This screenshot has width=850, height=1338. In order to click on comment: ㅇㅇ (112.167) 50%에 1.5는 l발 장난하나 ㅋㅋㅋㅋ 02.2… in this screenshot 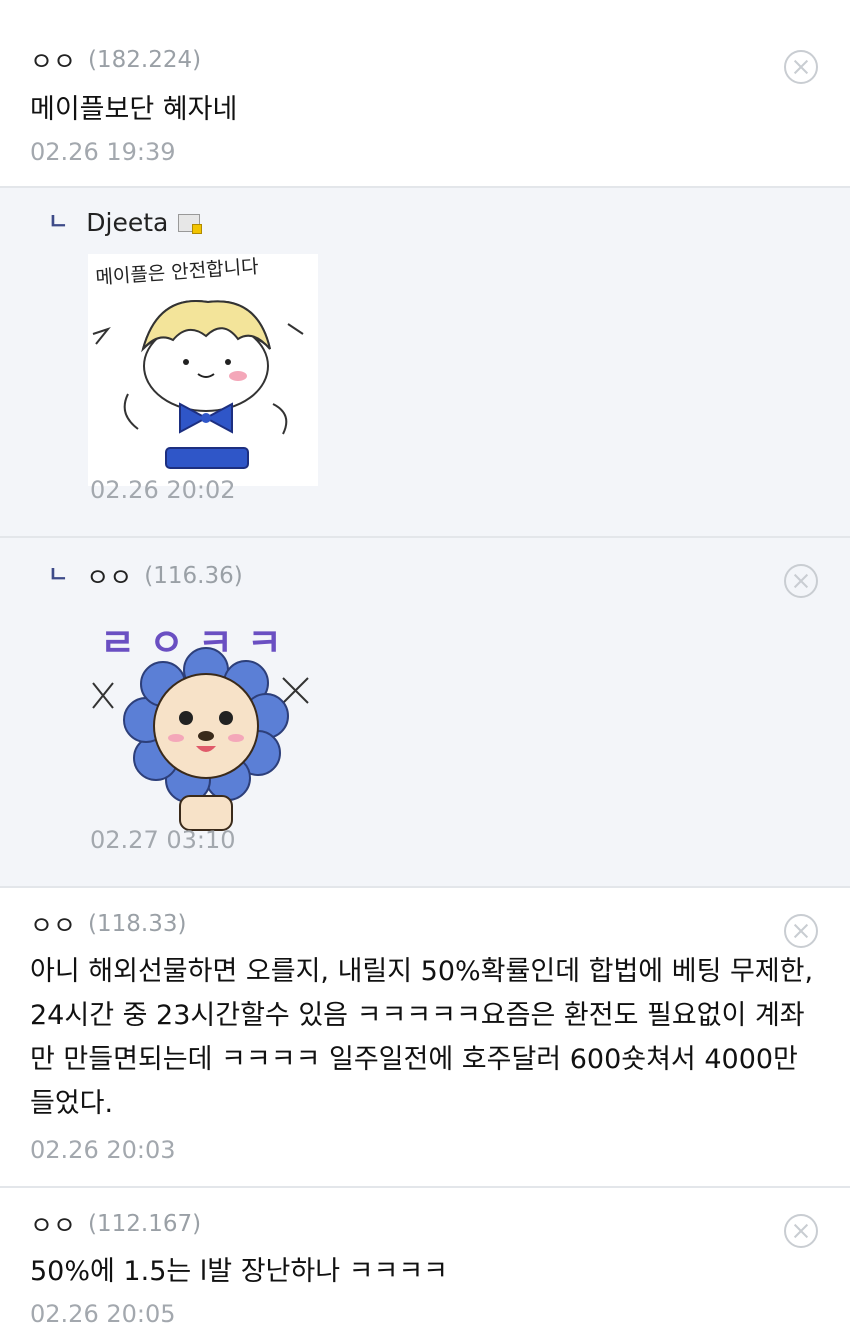, I will do `click(425, 1263)`.